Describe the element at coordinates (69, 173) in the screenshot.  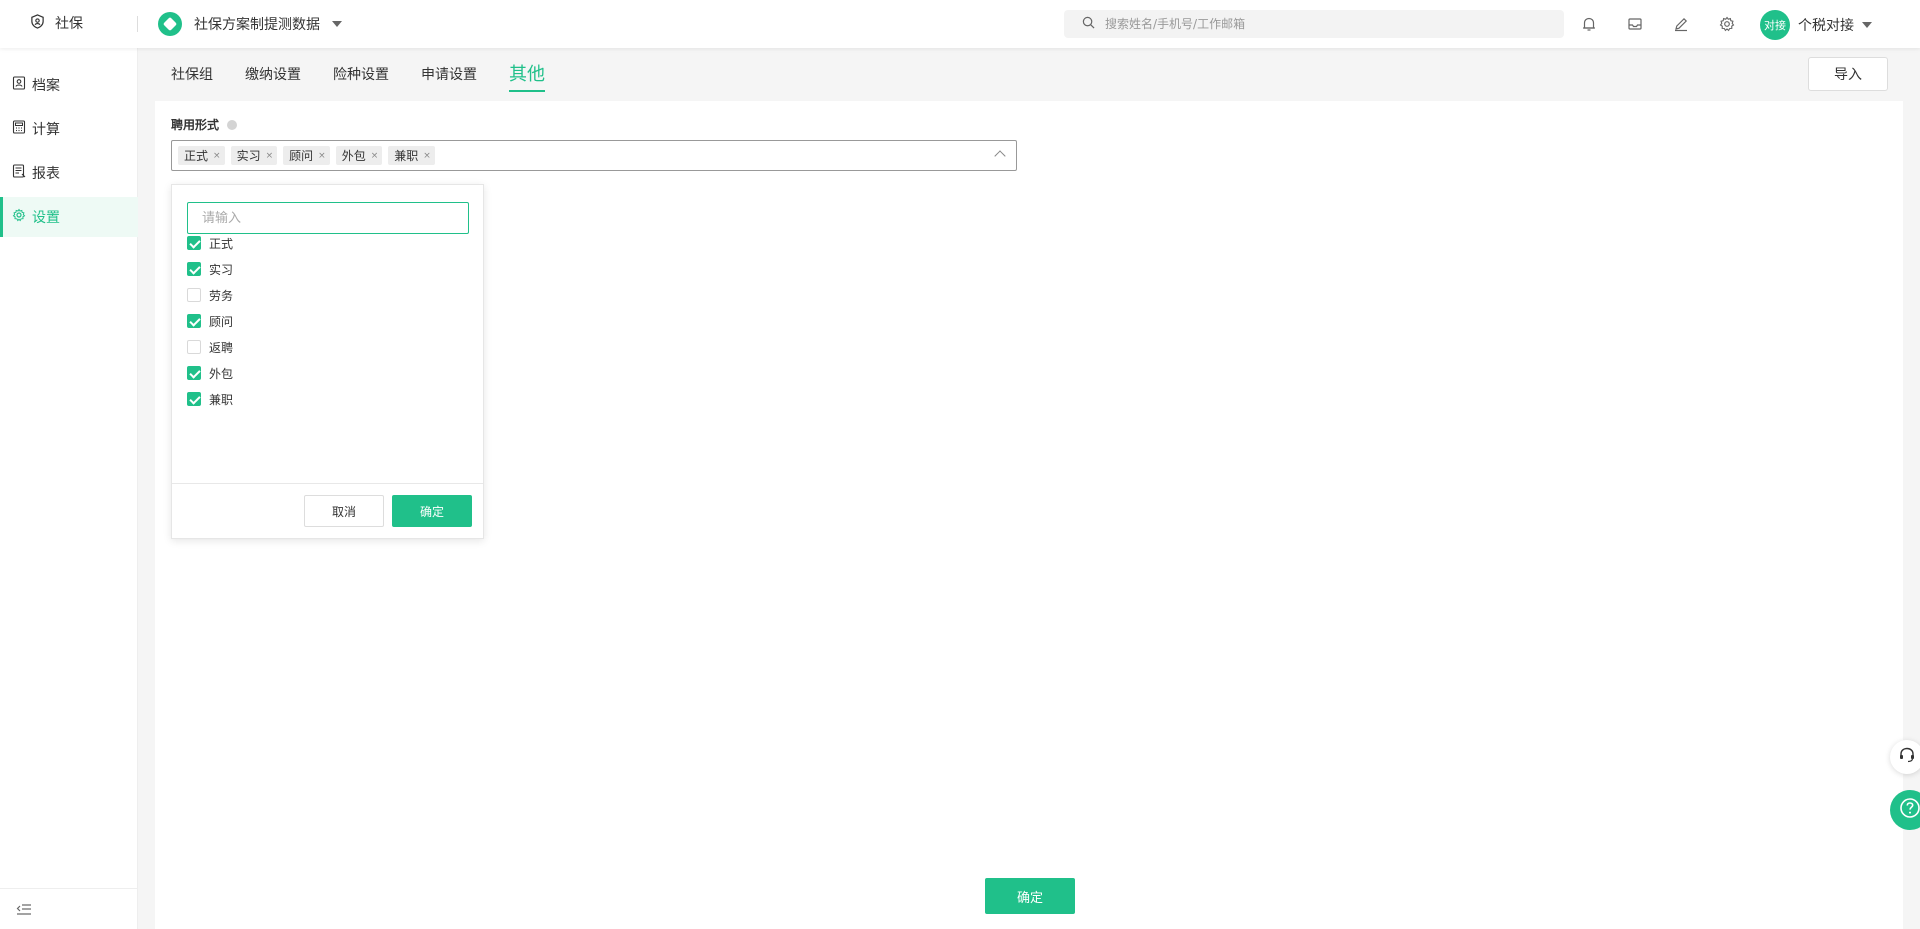
I see `sidebar-item-report: 报表` at that location.